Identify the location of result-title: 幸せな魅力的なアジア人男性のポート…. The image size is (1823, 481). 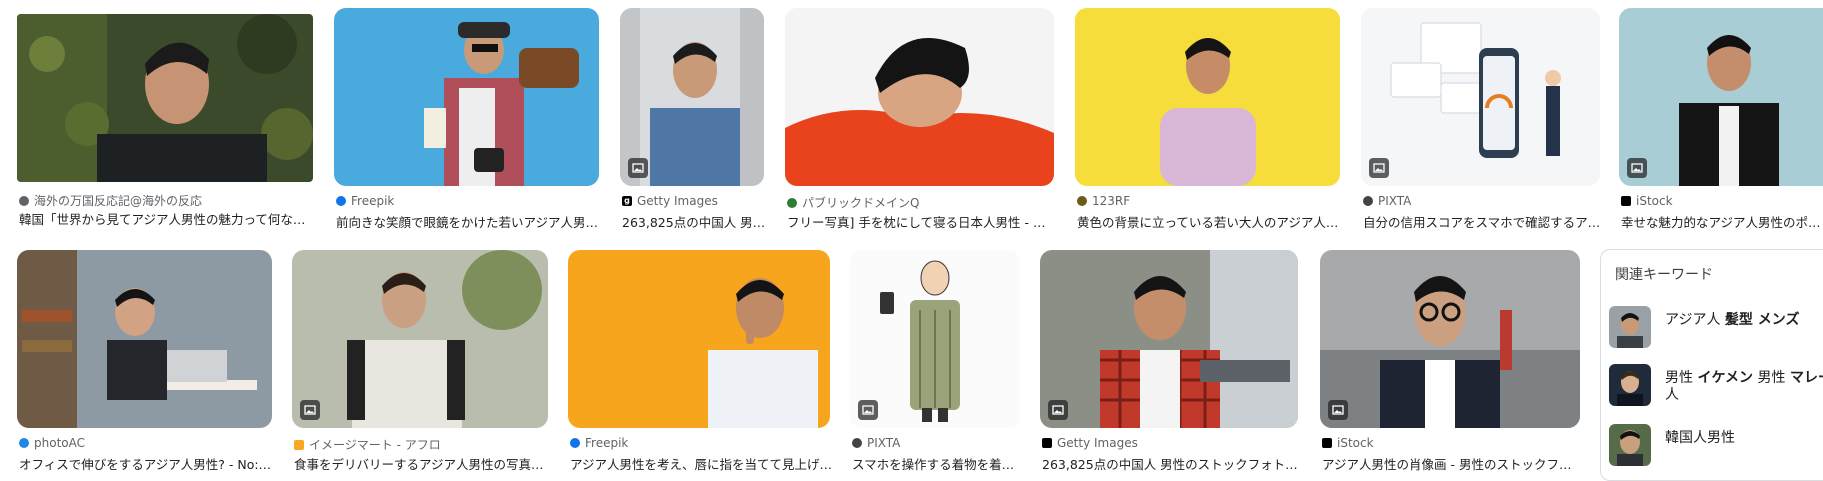
(1722, 221).